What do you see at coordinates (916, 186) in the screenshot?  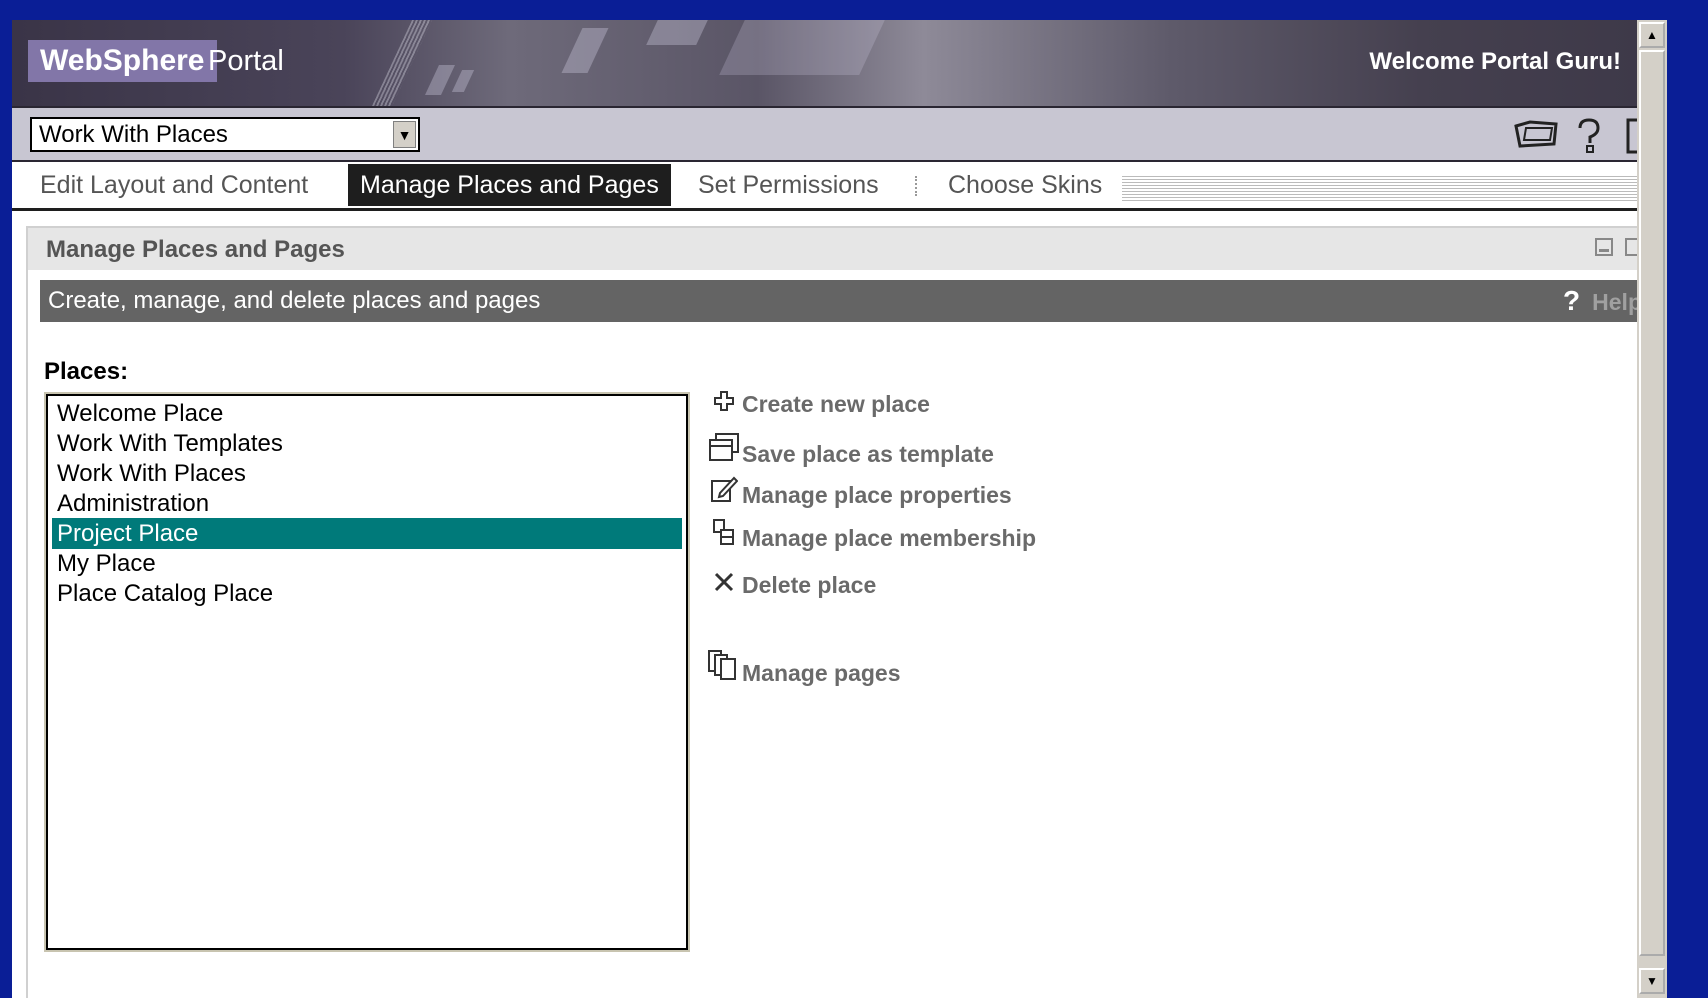 I see `tab-separator` at bounding box center [916, 186].